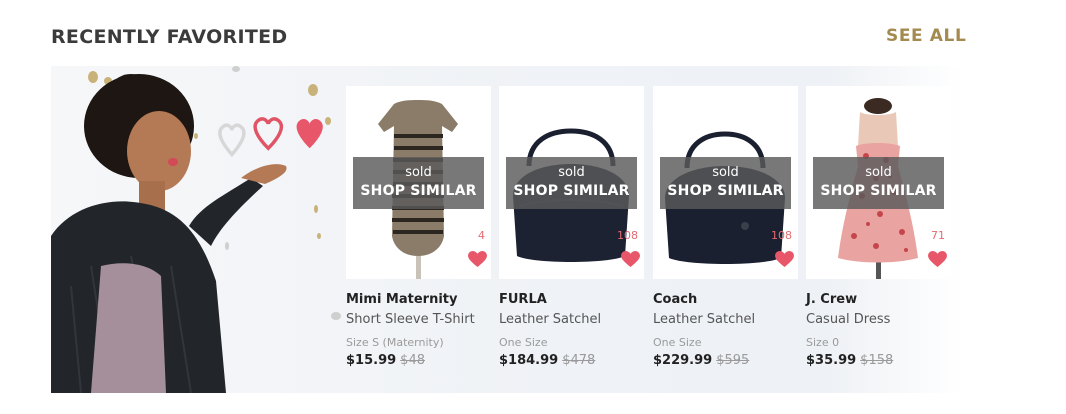  What do you see at coordinates (831, 360) in the screenshot?
I see `current-price: $35.99` at bounding box center [831, 360].